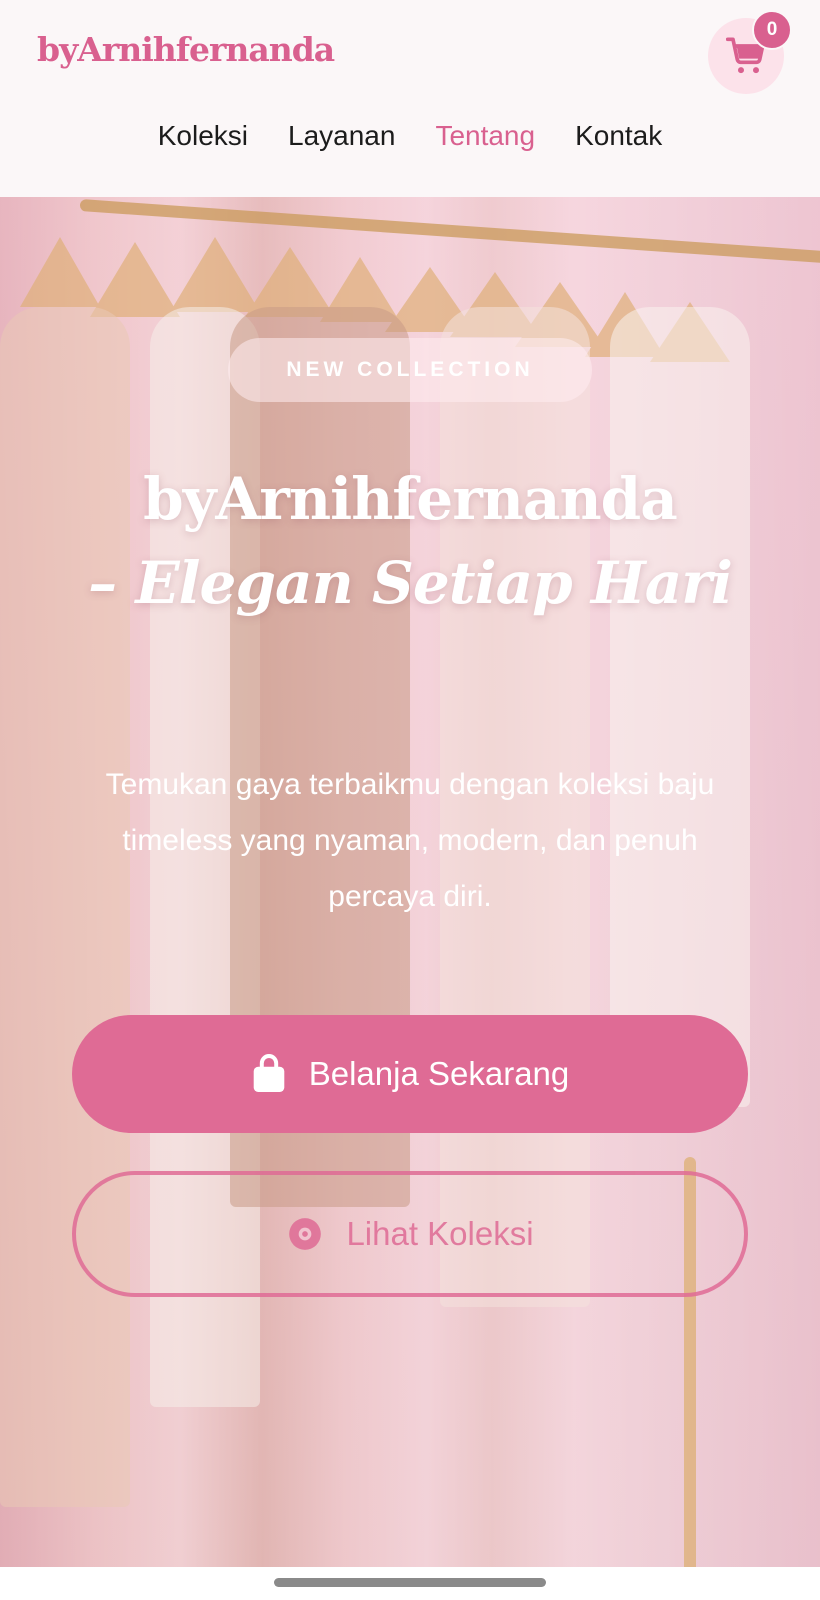  Describe the element at coordinates (772, 30) in the screenshot. I see `cart-count-badge: 0` at that location.